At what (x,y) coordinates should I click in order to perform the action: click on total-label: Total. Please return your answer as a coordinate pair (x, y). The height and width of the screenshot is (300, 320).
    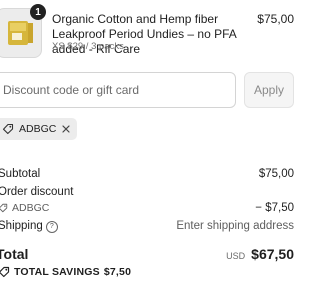
    Looking at the image, I should click on (14, 254).